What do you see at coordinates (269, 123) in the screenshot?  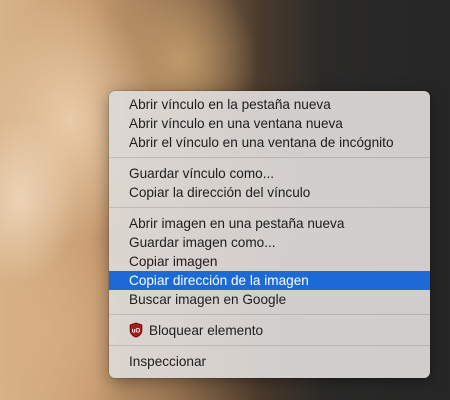 I see `menu-item-open-link-new-window: Abrir vínculo en una ventana nueva` at bounding box center [269, 123].